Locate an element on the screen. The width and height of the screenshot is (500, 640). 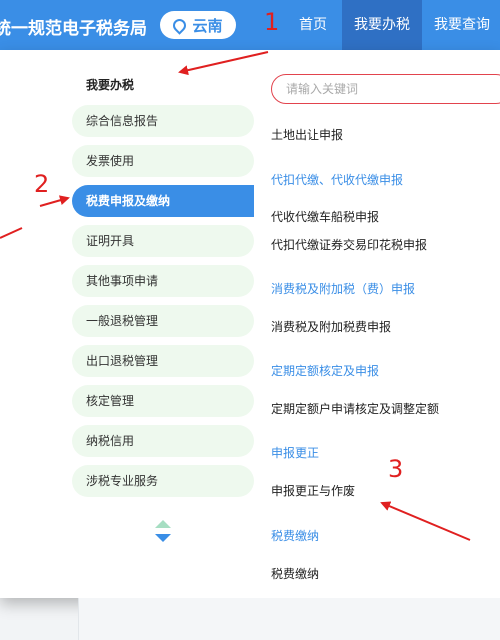
content-link: 代收代缴车船税申报 is located at coordinates (325, 216).